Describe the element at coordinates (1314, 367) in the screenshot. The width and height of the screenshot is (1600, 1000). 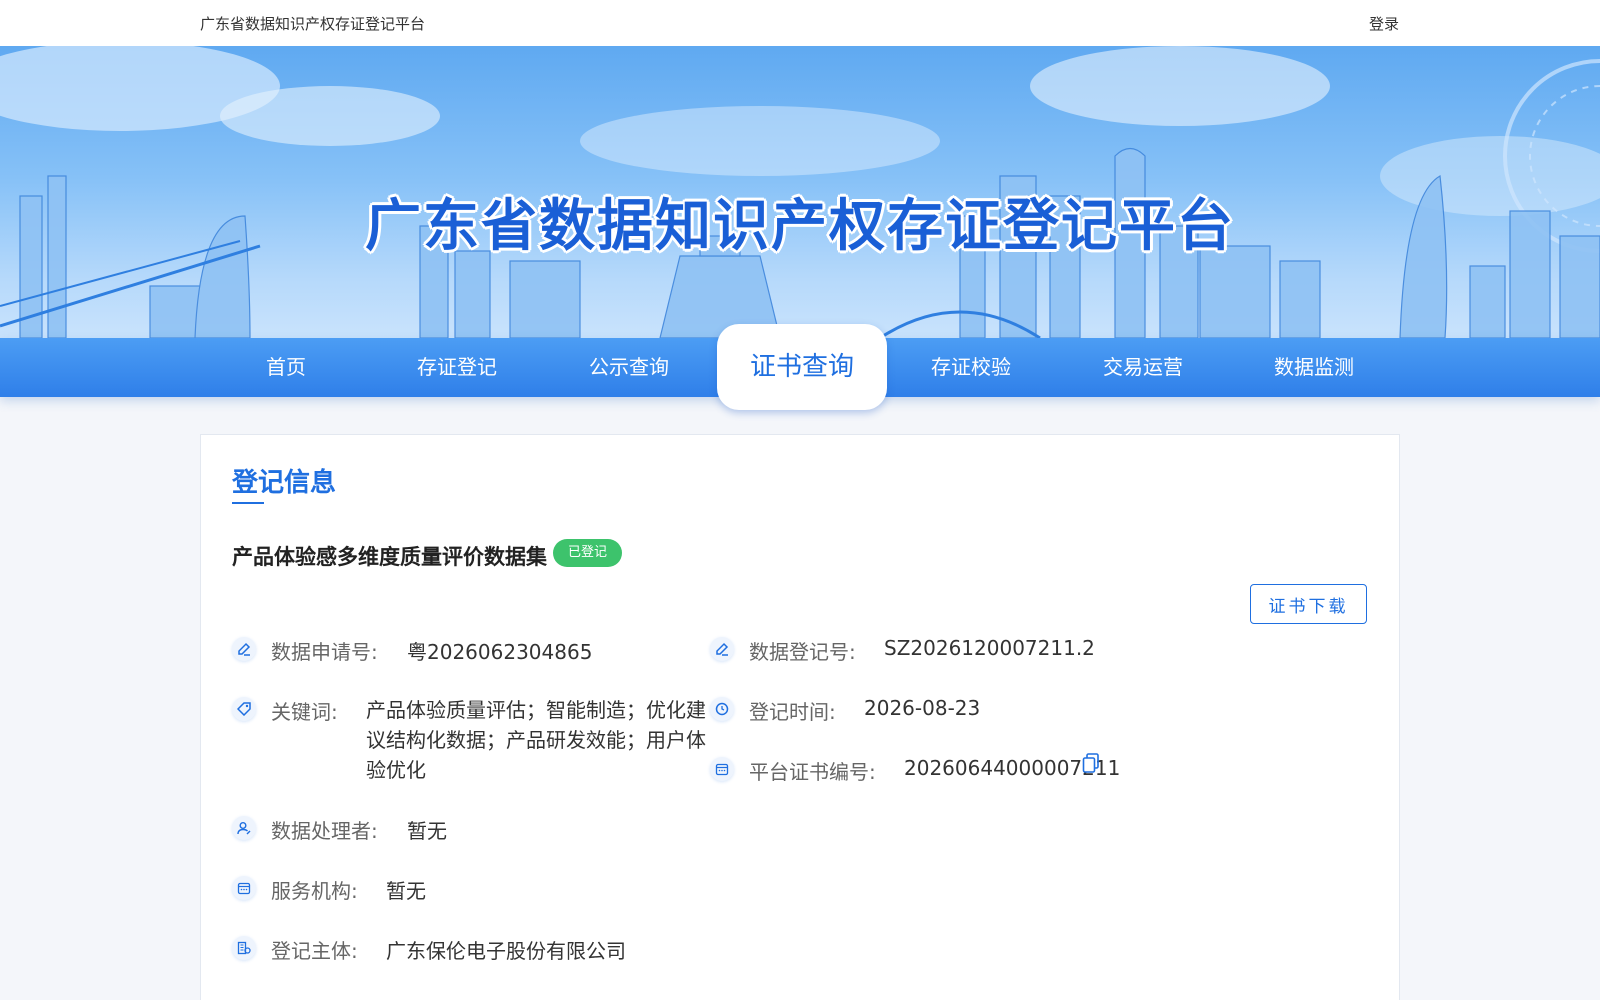
I see `nav-item-data-monitor: 数据监测` at that location.